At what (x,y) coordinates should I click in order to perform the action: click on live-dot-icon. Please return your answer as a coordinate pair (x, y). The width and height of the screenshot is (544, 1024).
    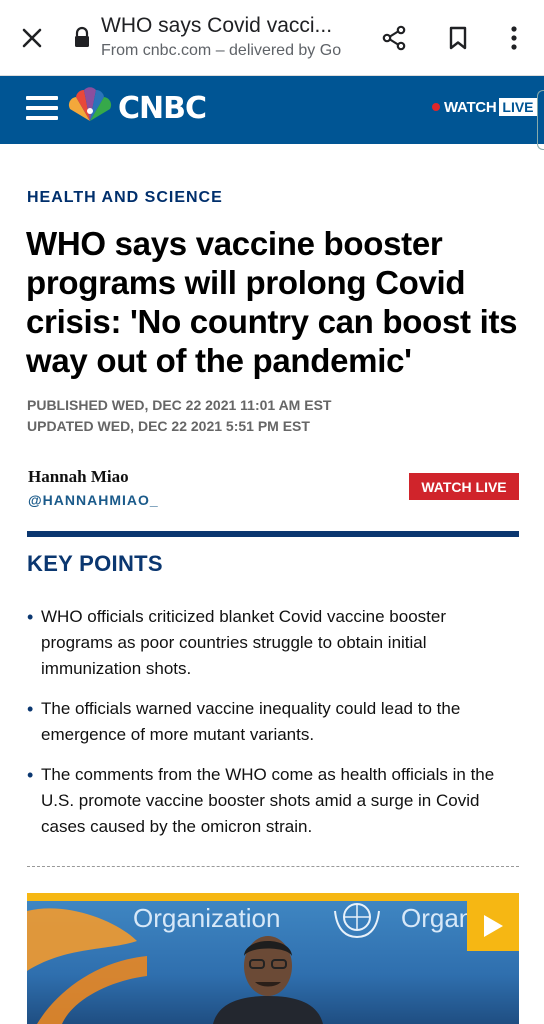
    Looking at the image, I should click on (436, 107).